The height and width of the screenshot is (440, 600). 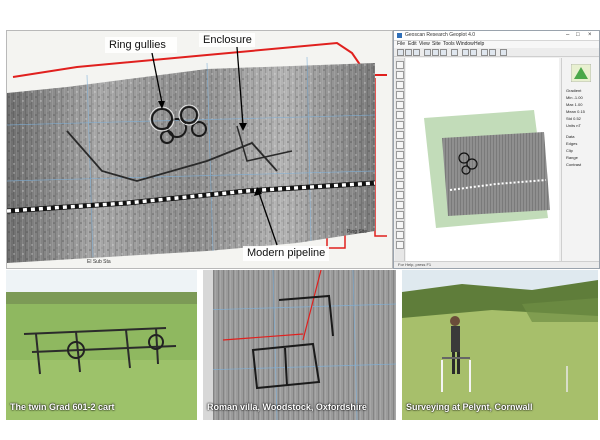 I want to click on photo-grad-cart: The twin Grad 601-2 cart, so click(x=101, y=345).